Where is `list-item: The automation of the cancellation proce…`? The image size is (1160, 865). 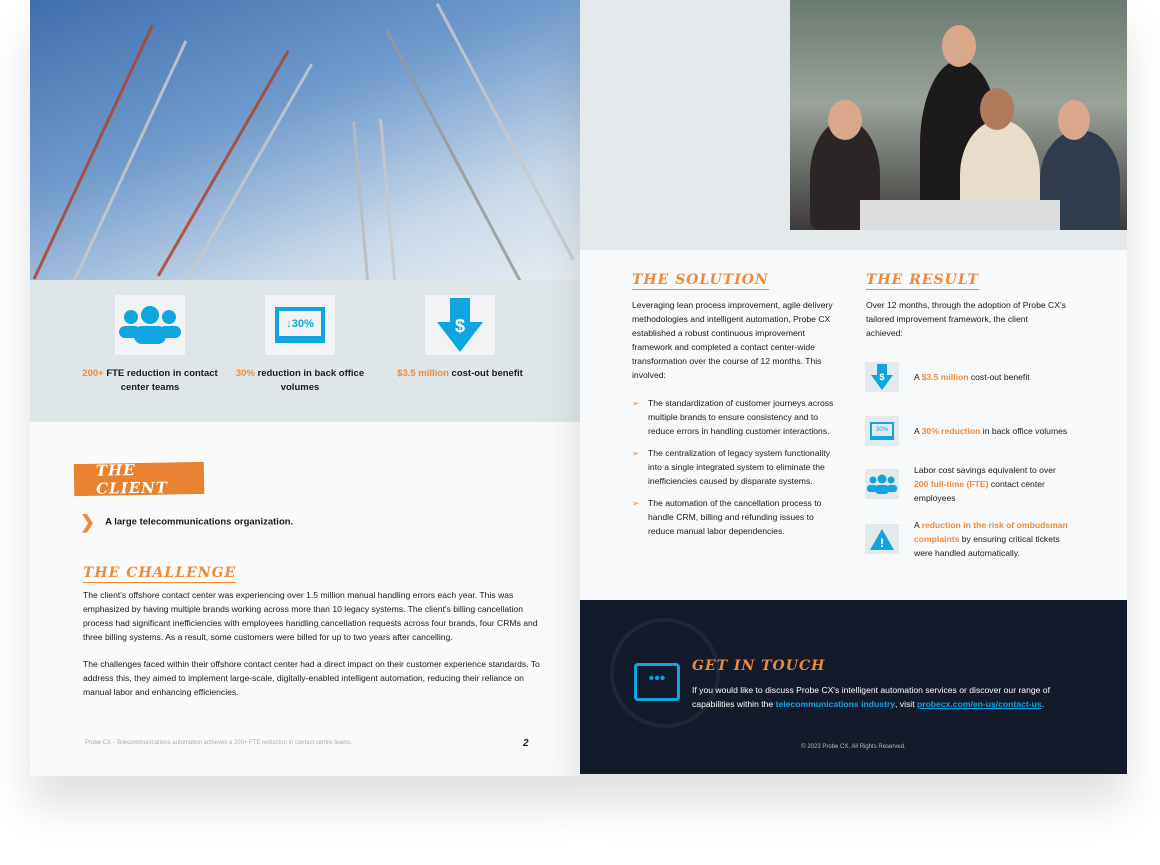 list-item: The automation of the cancellation proce… is located at coordinates (737, 517).